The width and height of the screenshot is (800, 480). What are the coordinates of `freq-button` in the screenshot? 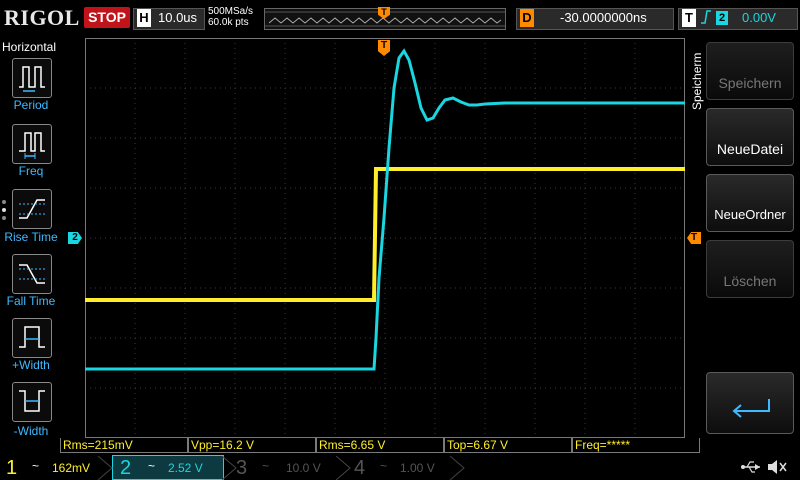 It's located at (32, 144).